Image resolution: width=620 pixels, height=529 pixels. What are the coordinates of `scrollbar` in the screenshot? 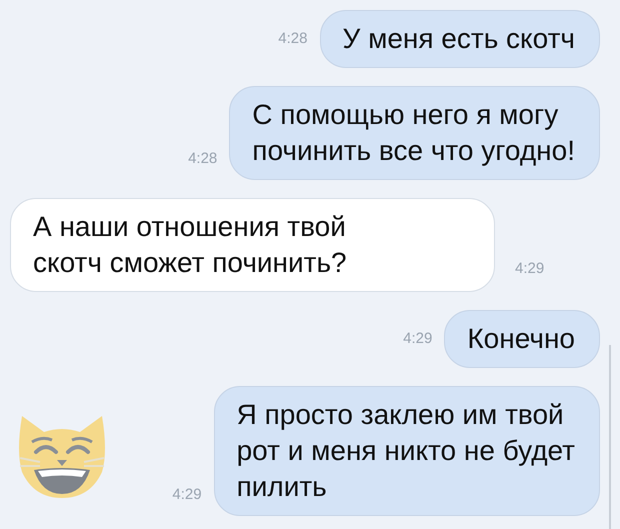 It's located at (610, 437).